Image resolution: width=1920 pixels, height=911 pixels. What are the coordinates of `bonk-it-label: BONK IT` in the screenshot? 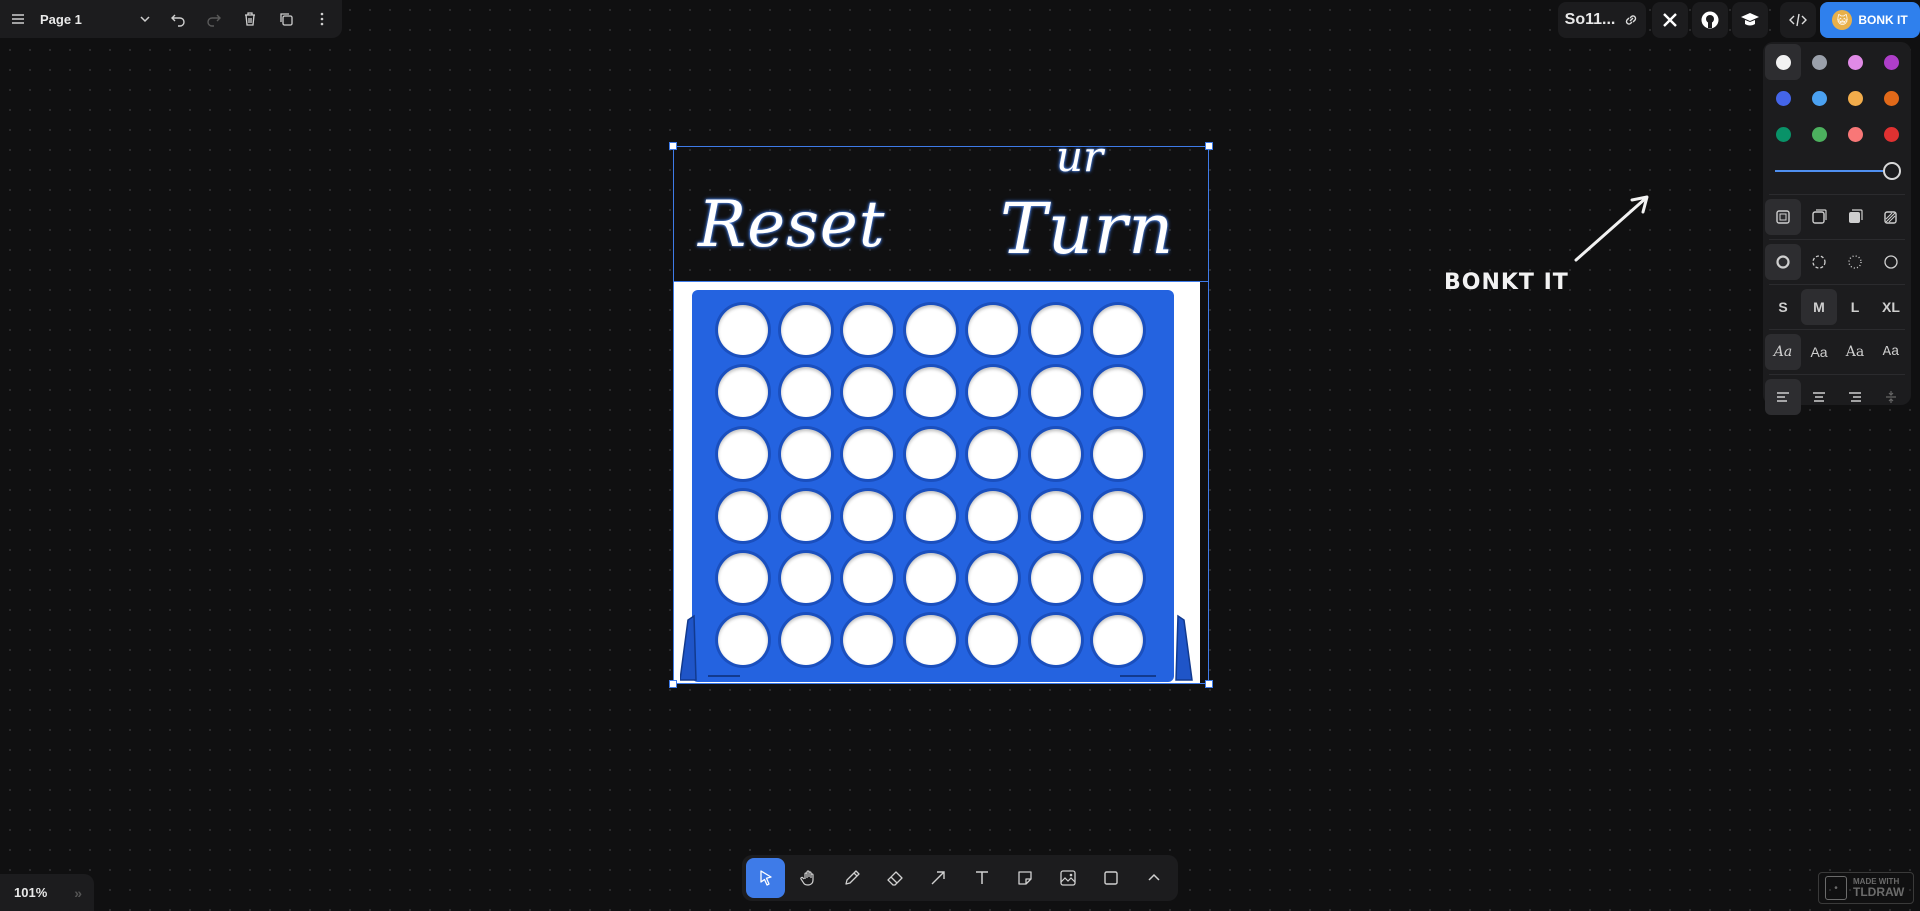 It's located at (1883, 20).